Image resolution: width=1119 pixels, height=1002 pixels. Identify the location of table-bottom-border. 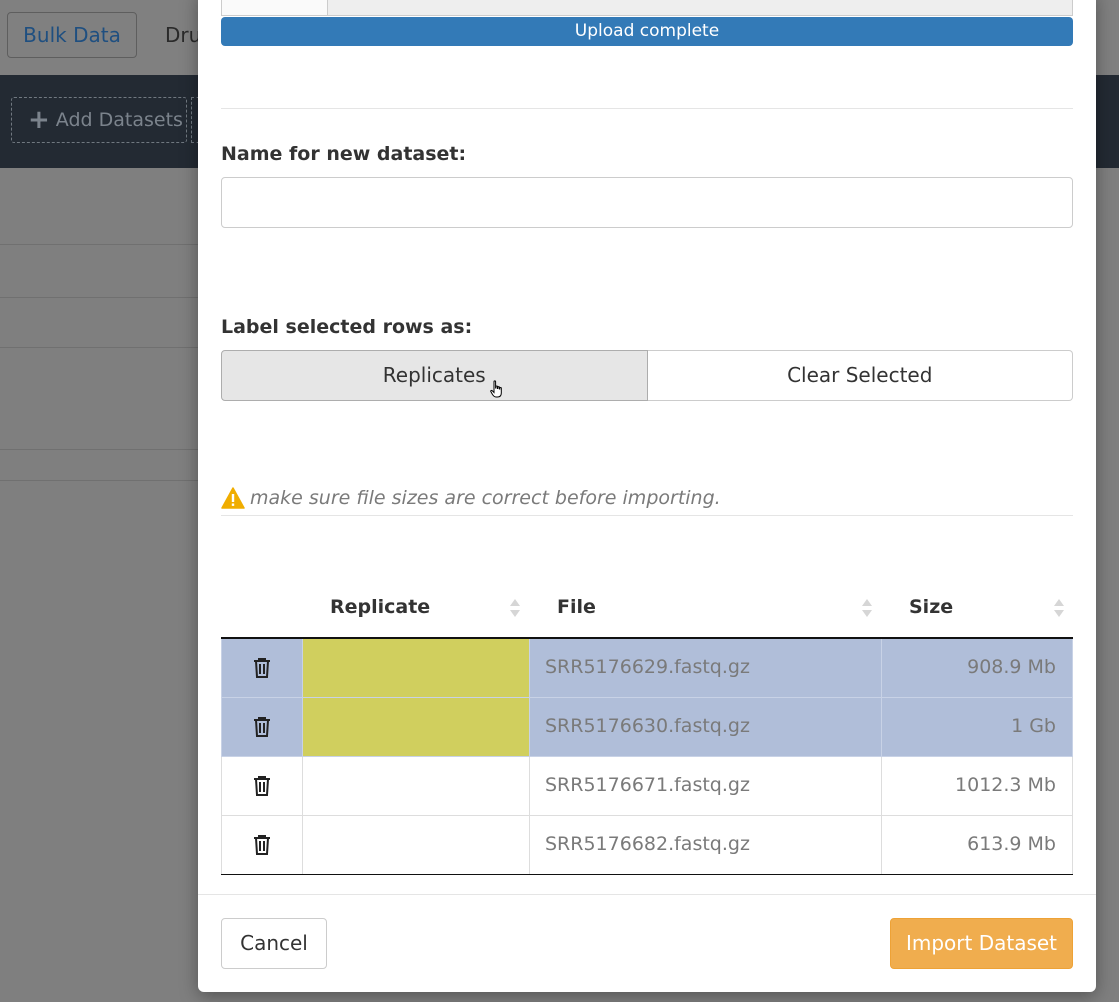
(647, 874).